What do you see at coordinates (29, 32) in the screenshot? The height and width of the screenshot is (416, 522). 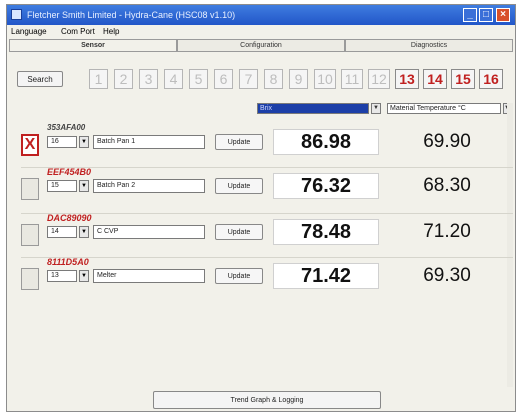 I see `menu-language: Language` at bounding box center [29, 32].